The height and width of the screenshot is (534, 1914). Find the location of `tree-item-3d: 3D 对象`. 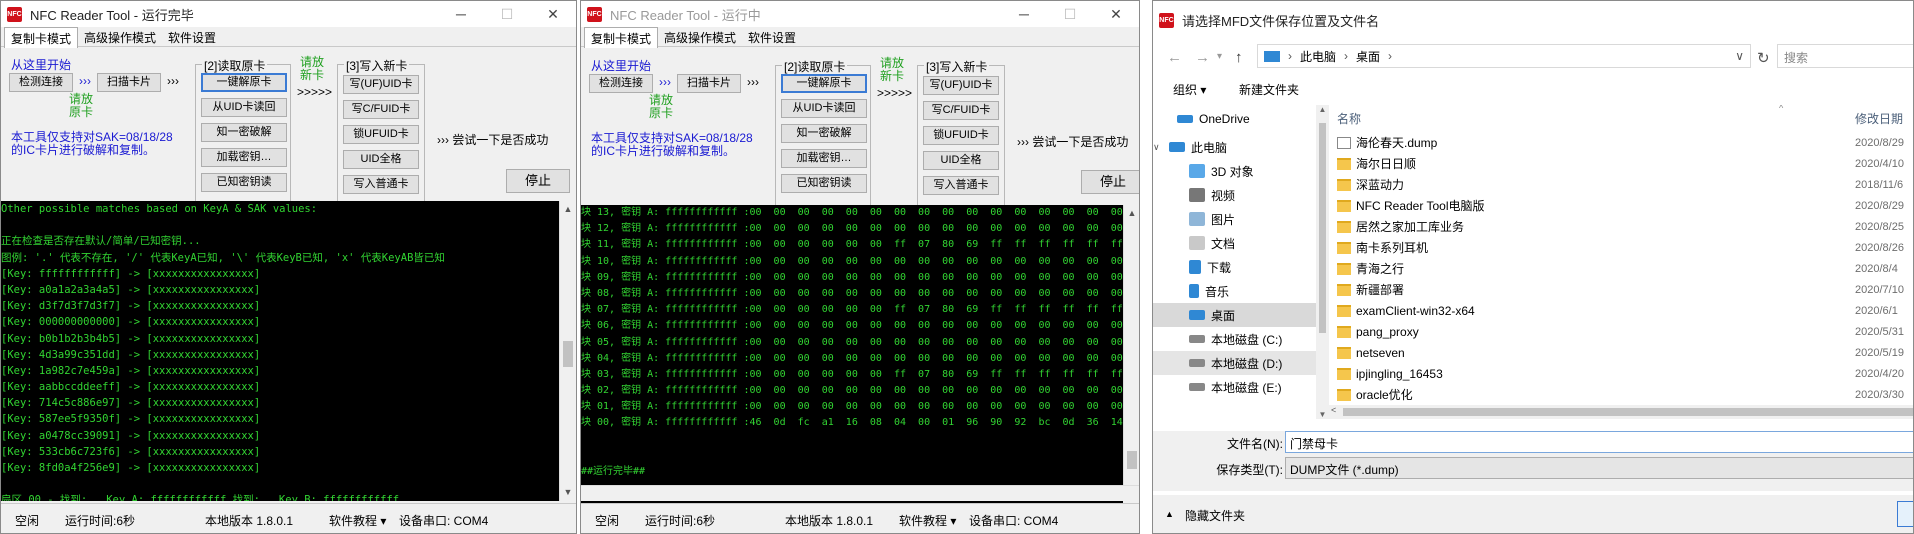

tree-item-3d: 3D 对象 is located at coordinates (1234, 171).